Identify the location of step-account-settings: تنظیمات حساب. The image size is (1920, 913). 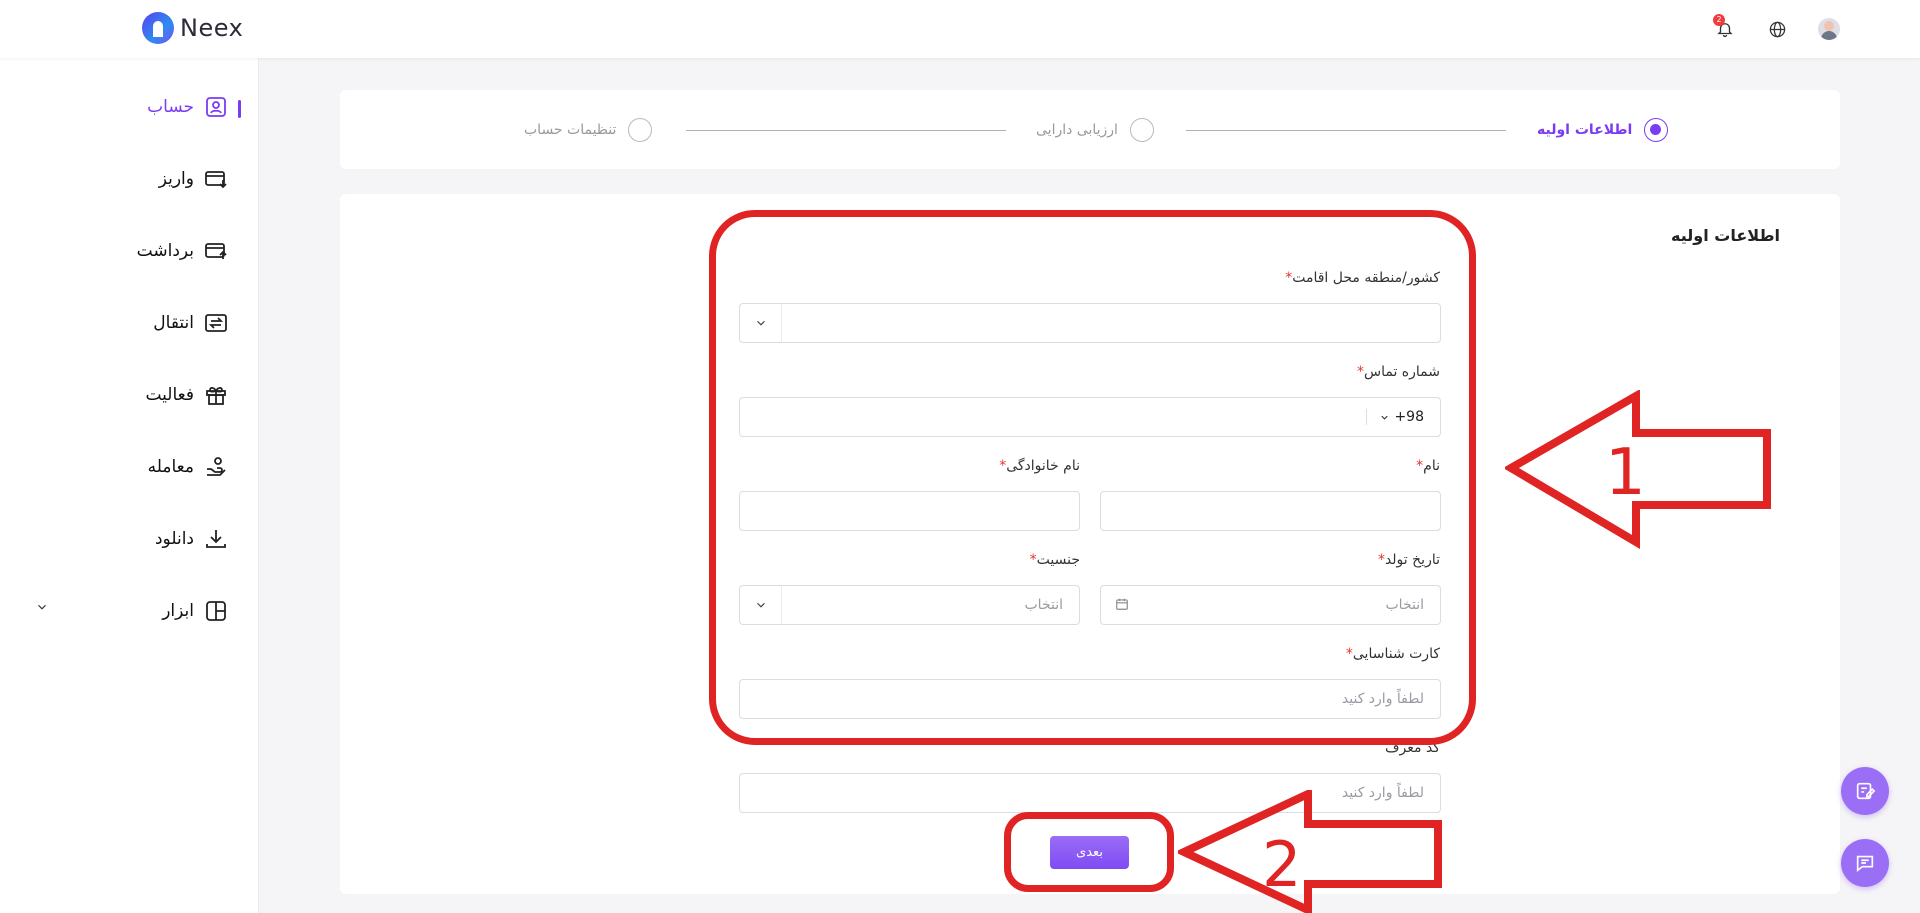
(588, 130).